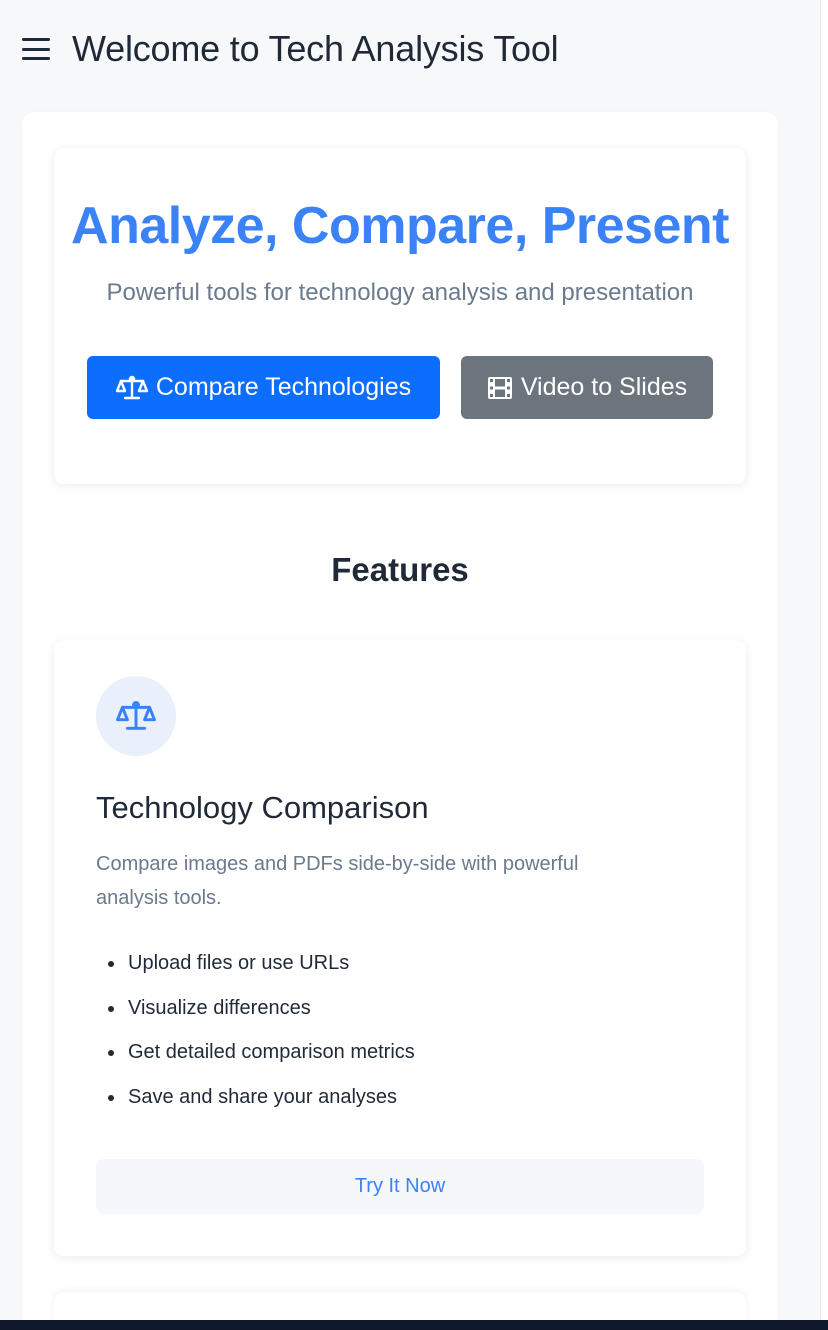 The image size is (828, 1330). I want to click on film-icon, so click(499, 387).